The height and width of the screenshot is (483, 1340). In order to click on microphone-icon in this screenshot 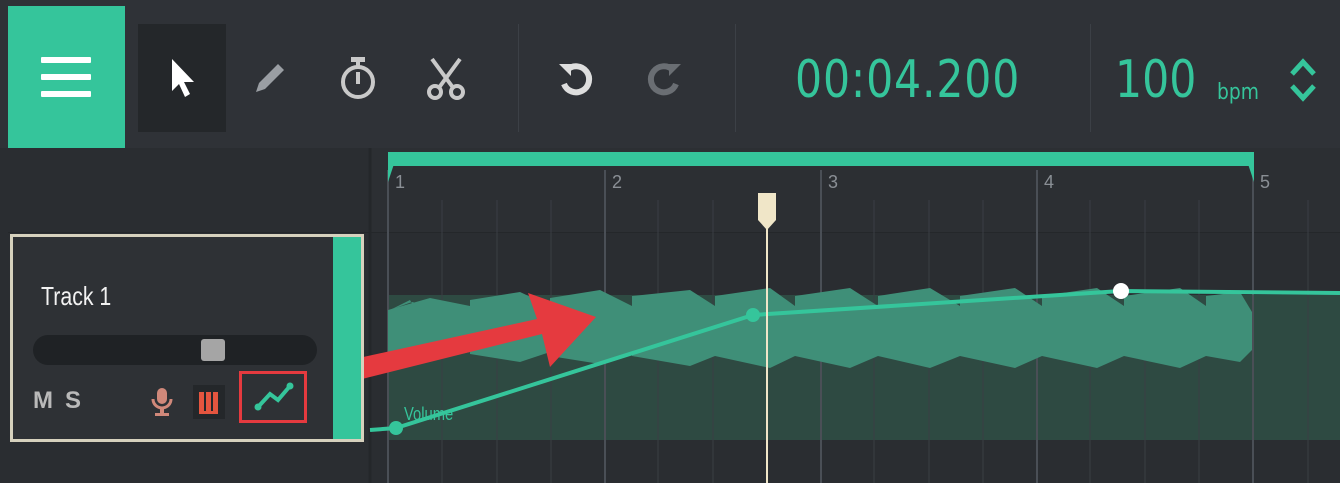, I will do `click(162, 402)`.